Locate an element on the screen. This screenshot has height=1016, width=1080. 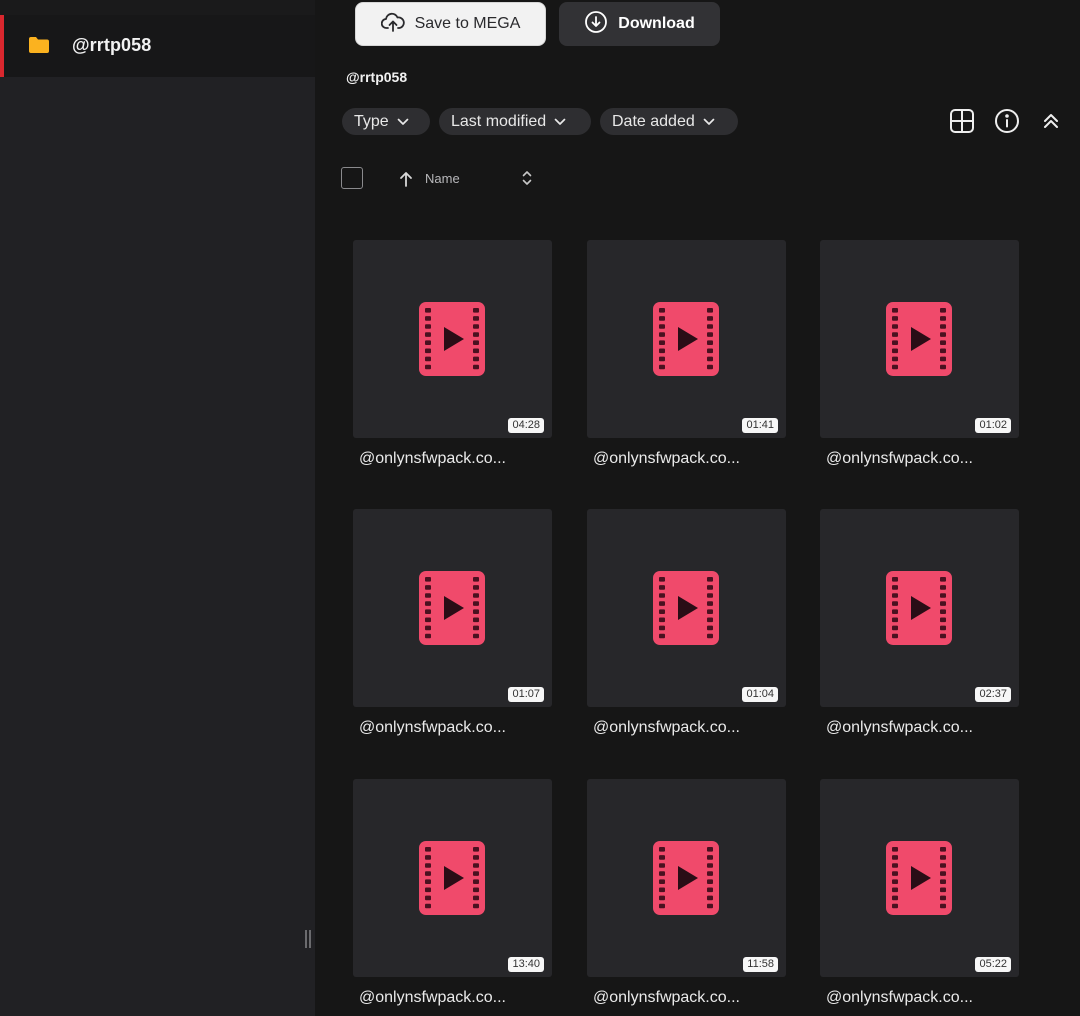
file-thumbnail: 01:02 is located at coordinates (919, 339).